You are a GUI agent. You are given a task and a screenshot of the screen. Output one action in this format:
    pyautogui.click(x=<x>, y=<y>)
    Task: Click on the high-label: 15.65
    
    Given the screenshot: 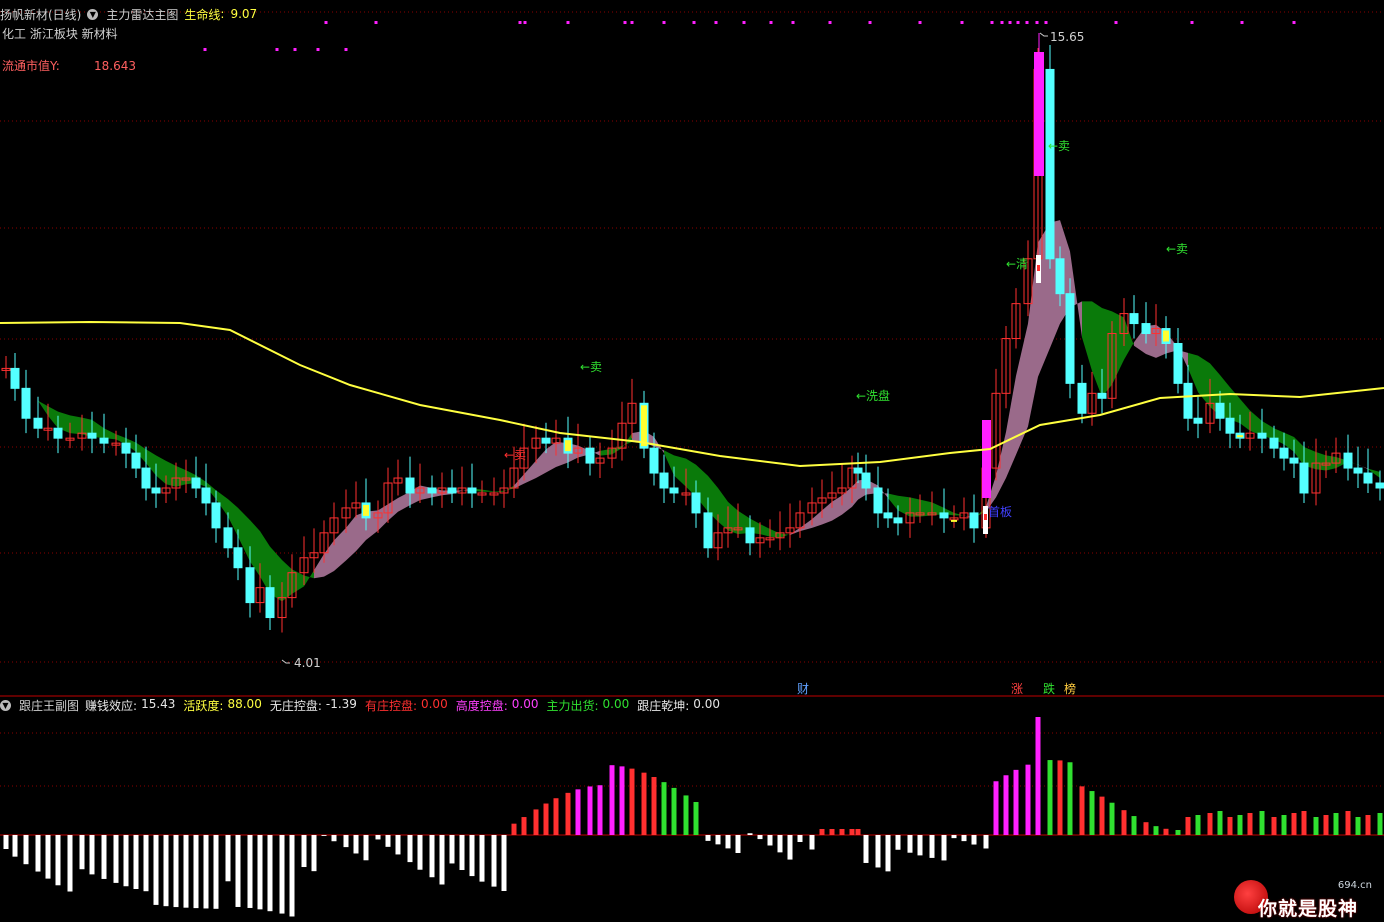 What is the action you would take?
    pyautogui.click(x=1067, y=37)
    